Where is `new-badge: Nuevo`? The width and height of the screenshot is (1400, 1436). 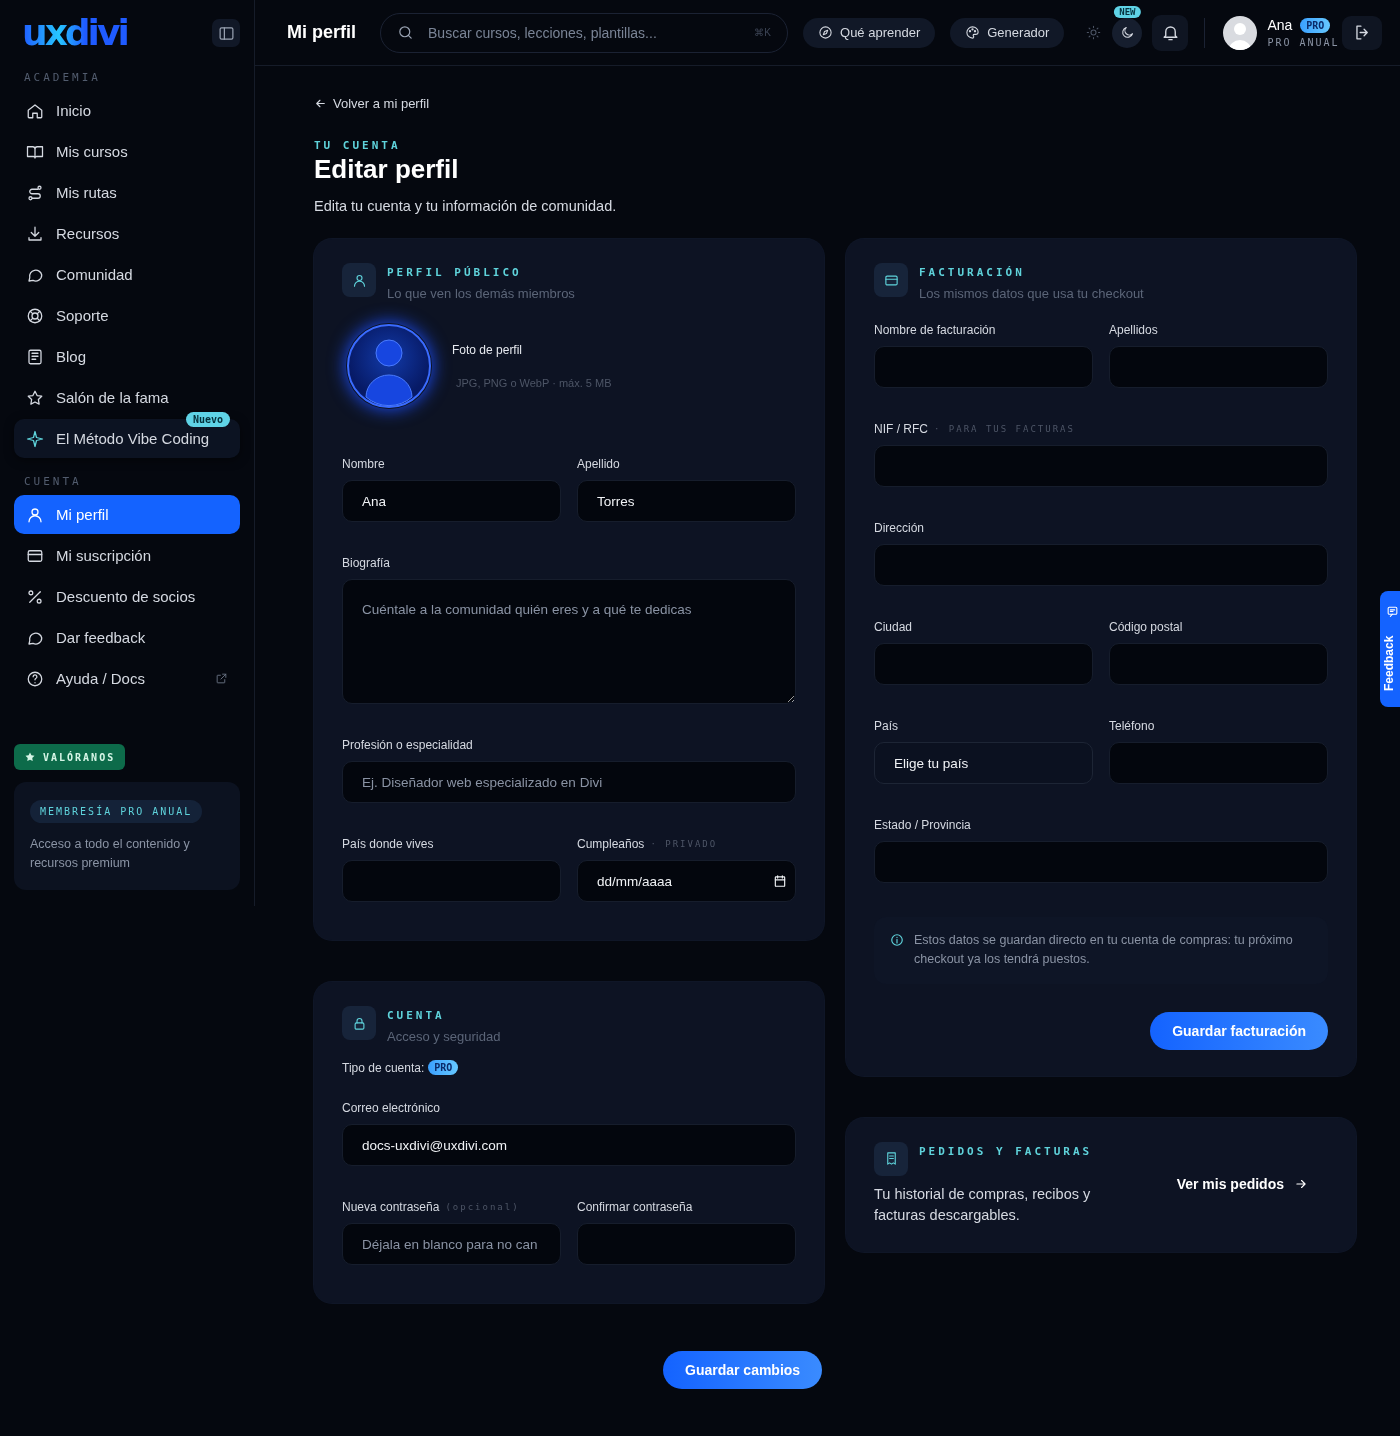 new-badge: Nuevo is located at coordinates (207, 419).